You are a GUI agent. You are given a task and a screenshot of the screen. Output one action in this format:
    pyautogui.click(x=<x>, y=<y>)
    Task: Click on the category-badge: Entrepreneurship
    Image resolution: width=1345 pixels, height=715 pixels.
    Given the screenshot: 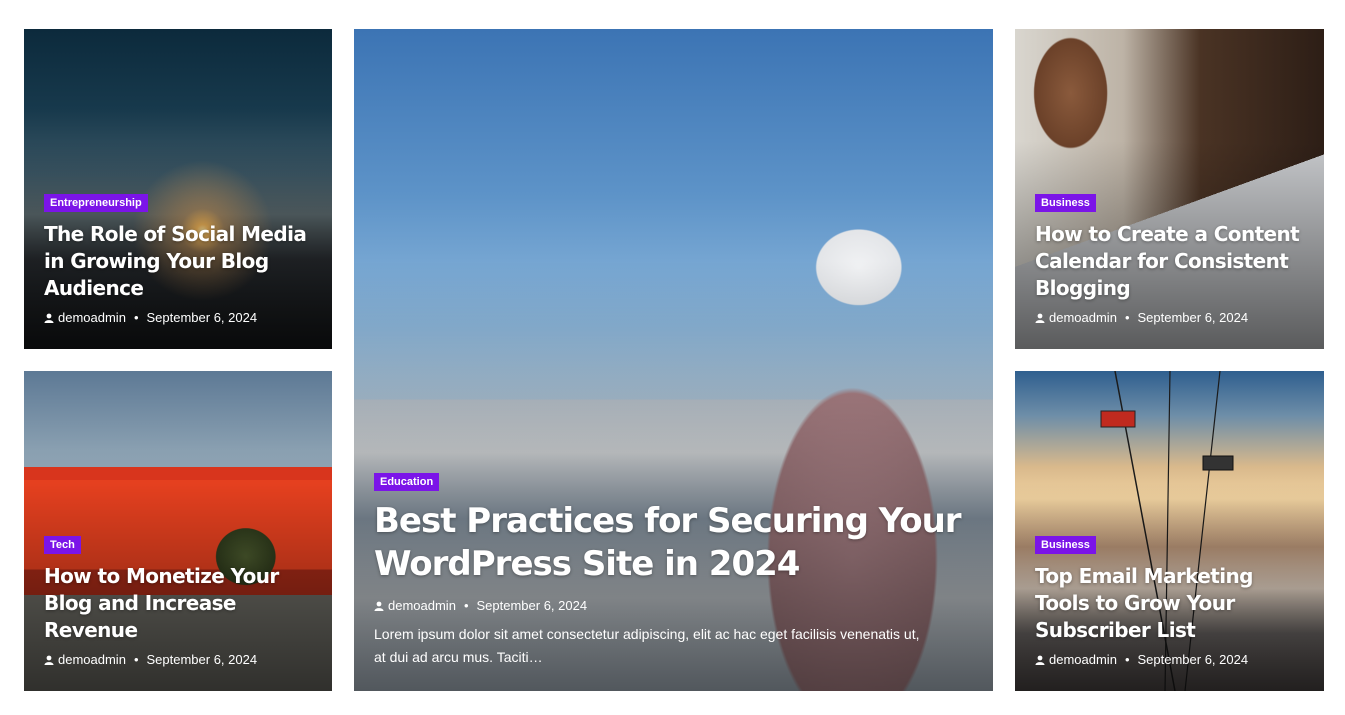 What is the action you would take?
    pyautogui.click(x=96, y=203)
    